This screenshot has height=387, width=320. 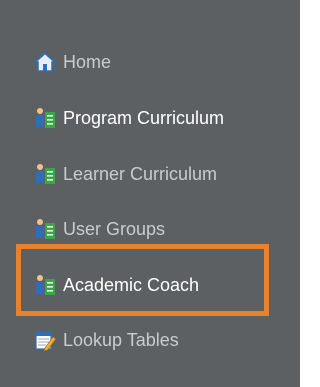 What do you see at coordinates (87, 61) in the screenshot?
I see `nav-item-label: Home` at bounding box center [87, 61].